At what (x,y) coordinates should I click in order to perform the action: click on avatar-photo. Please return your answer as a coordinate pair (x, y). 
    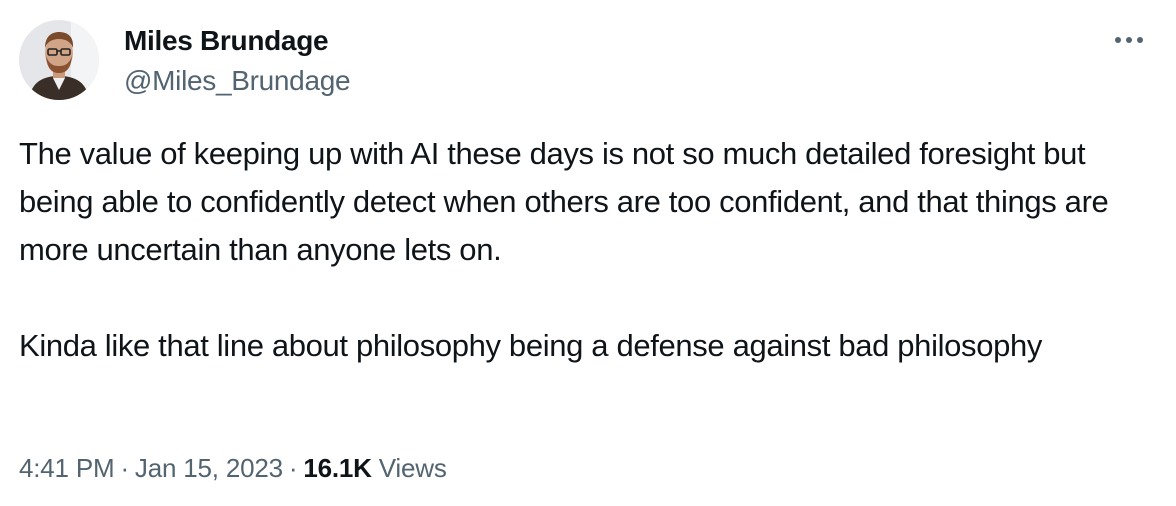
    Looking at the image, I should click on (59, 60).